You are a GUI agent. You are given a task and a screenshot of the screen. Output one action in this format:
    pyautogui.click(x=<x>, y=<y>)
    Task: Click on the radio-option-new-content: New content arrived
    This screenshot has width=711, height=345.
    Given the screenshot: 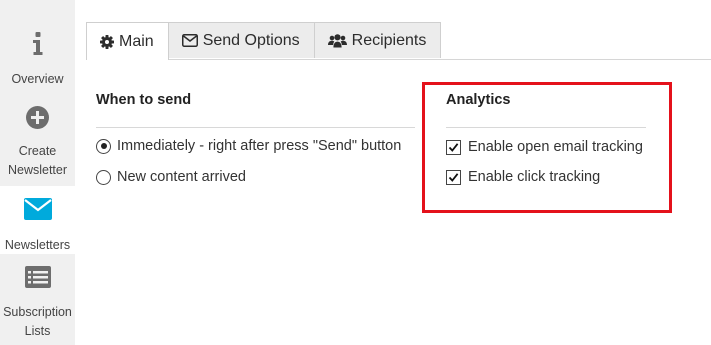 What is the action you would take?
    pyautogui.click(x=171, y=177)
    